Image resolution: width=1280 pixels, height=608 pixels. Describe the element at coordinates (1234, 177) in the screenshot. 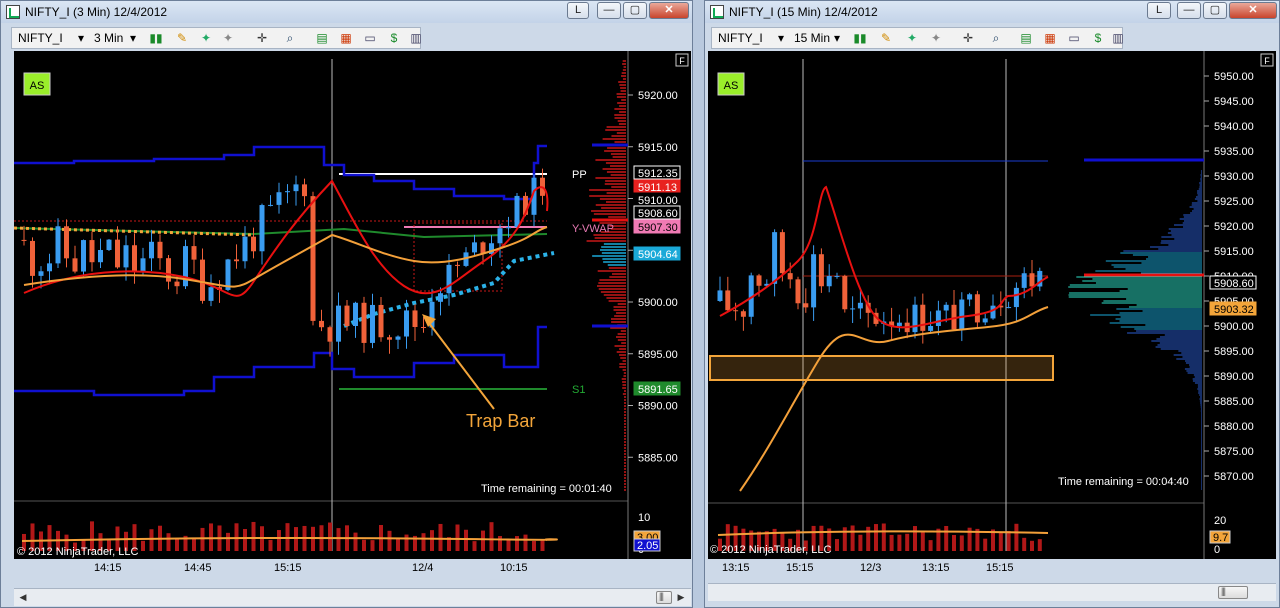

I see `price-tick-label: 5930.00` at that location.